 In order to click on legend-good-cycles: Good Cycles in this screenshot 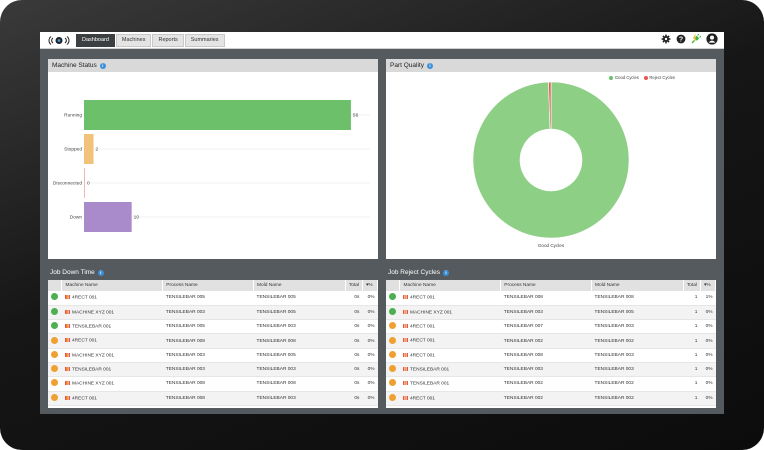, I will do `click(624, 77)`.